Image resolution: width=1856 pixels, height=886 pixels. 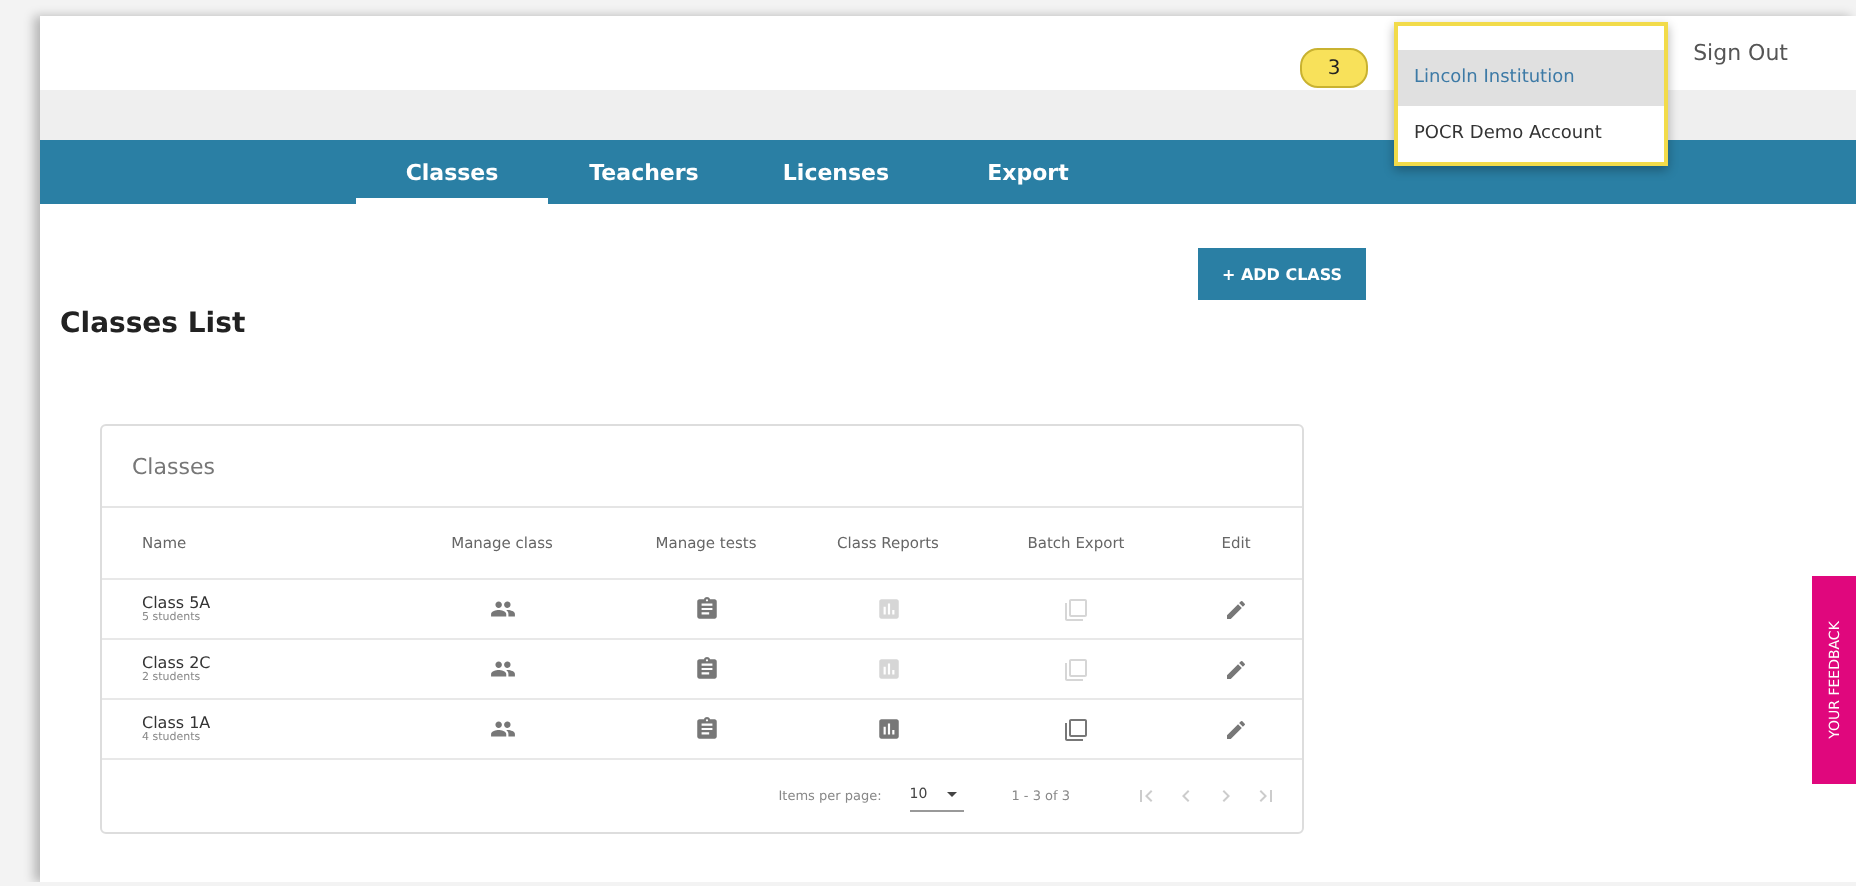 I want to click on nav-tab: Classes, so click(x=452, y=172).